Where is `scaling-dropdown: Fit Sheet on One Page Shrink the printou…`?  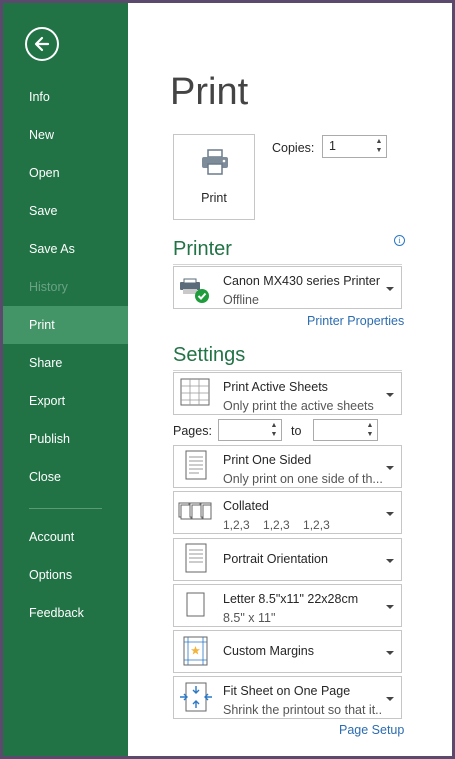 scaling-dropdown: Fit Sheet on One Page Shrink the printou… is located at coordinates (287, 697).